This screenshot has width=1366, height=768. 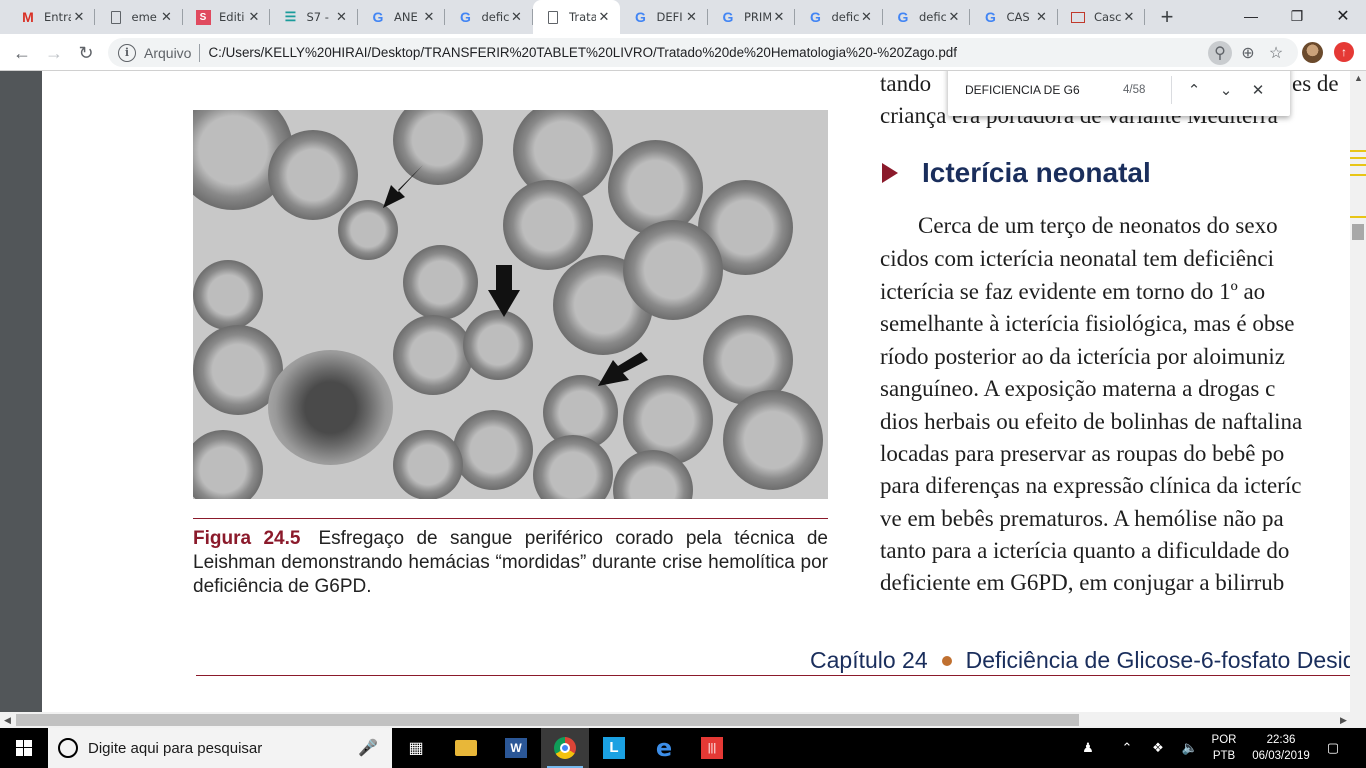 I want to click on file-explorer-icon, so click(x=466, y=748).